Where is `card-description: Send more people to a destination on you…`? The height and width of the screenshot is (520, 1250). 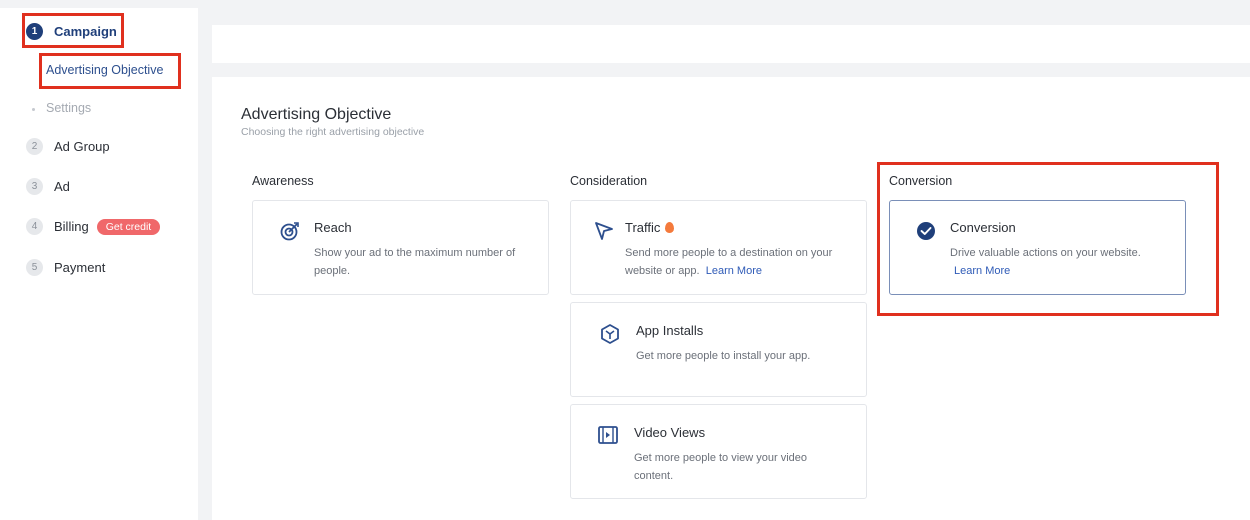 card-description: Send more people to a destination on you… is located at coordinates (729, 262).